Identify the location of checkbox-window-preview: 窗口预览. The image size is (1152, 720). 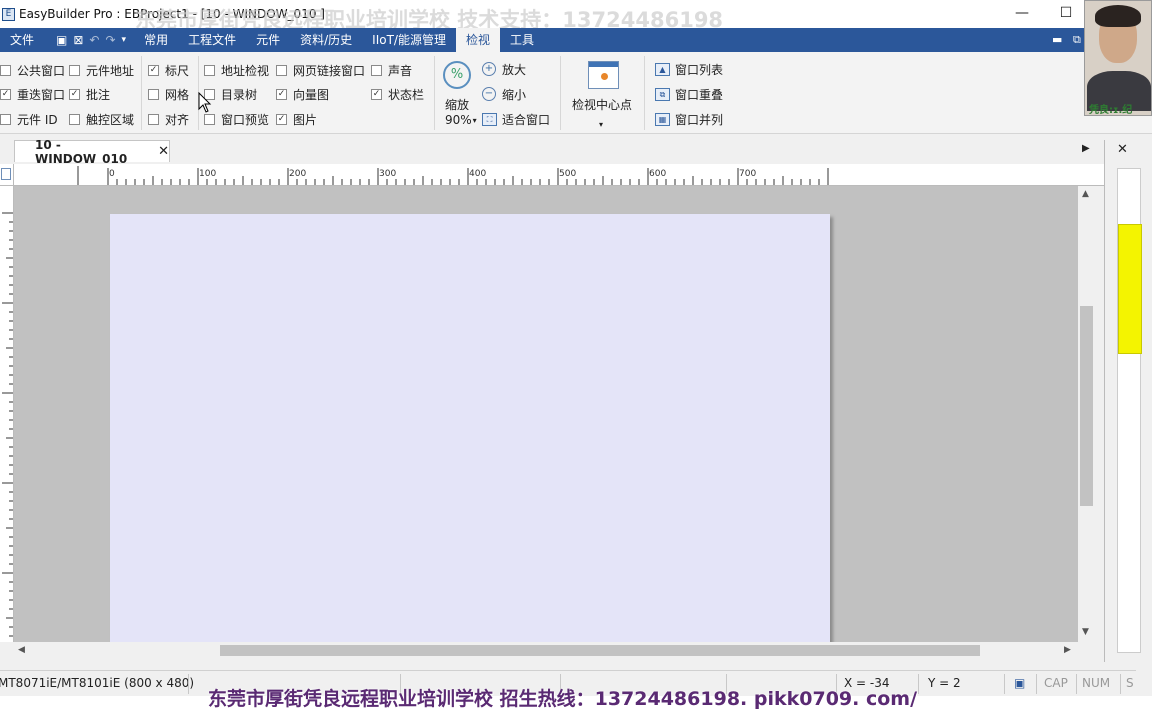
(236, 119).